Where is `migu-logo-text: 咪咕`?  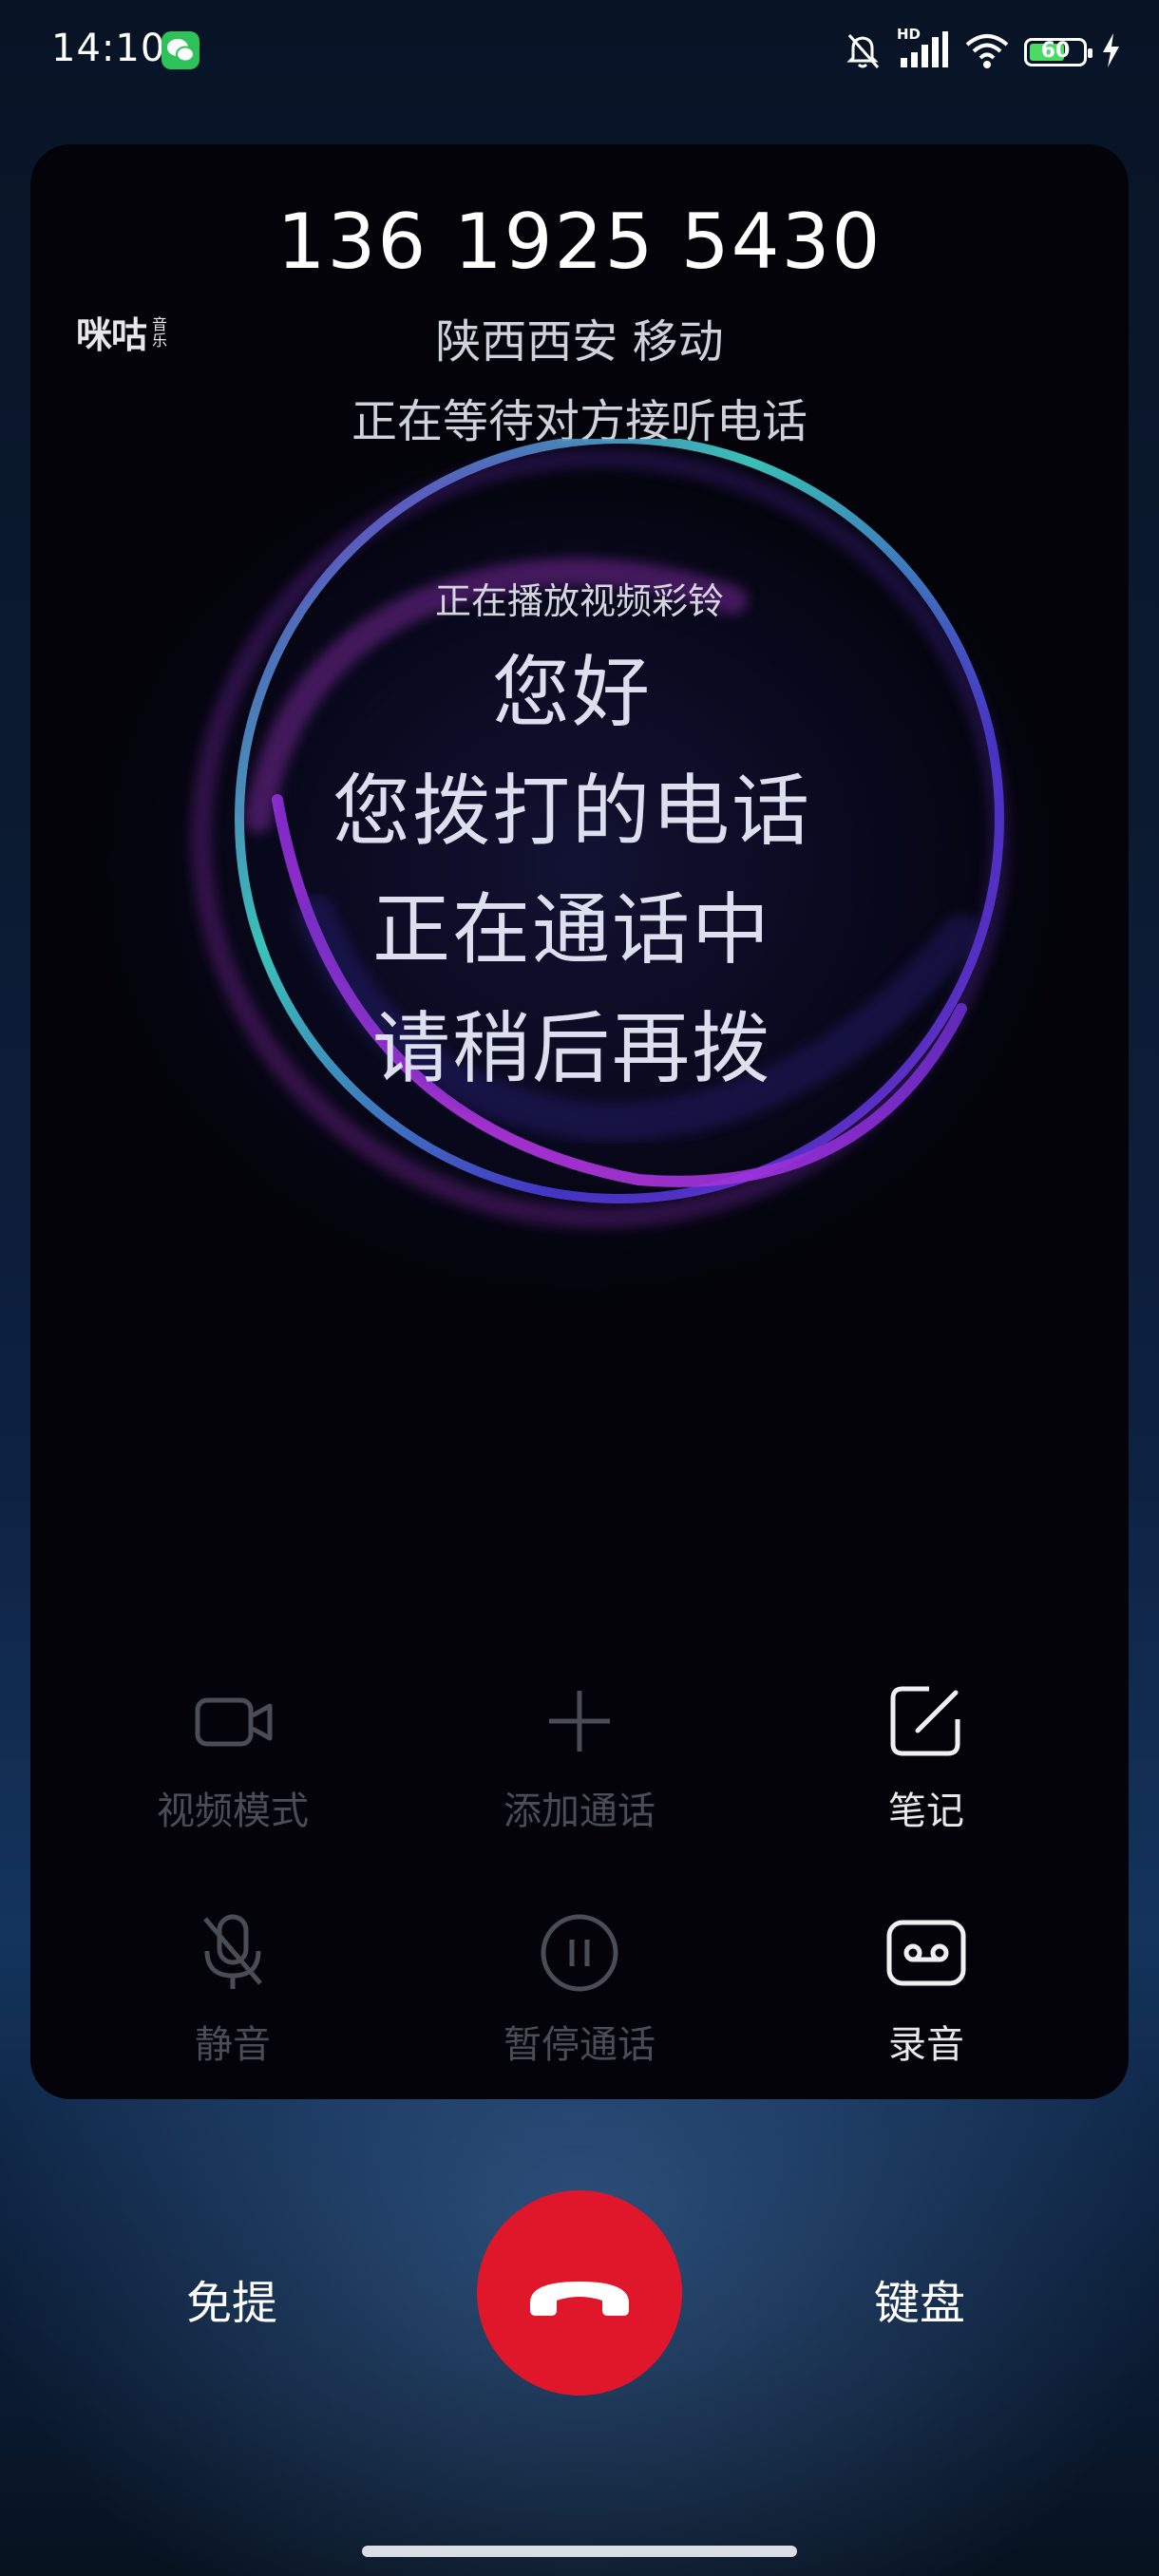 migu-logo-text: 咪咕 is located at coordinates (111, 335).